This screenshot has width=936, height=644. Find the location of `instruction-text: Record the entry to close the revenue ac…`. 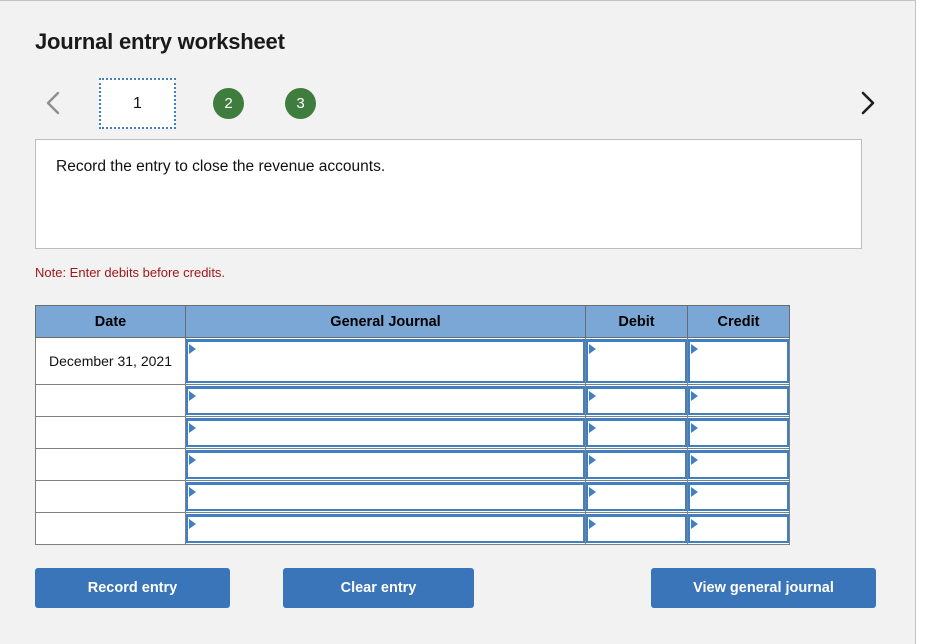

instruction-text: Record the entry to close the revenue ac… is located at coordinates (221, 166).